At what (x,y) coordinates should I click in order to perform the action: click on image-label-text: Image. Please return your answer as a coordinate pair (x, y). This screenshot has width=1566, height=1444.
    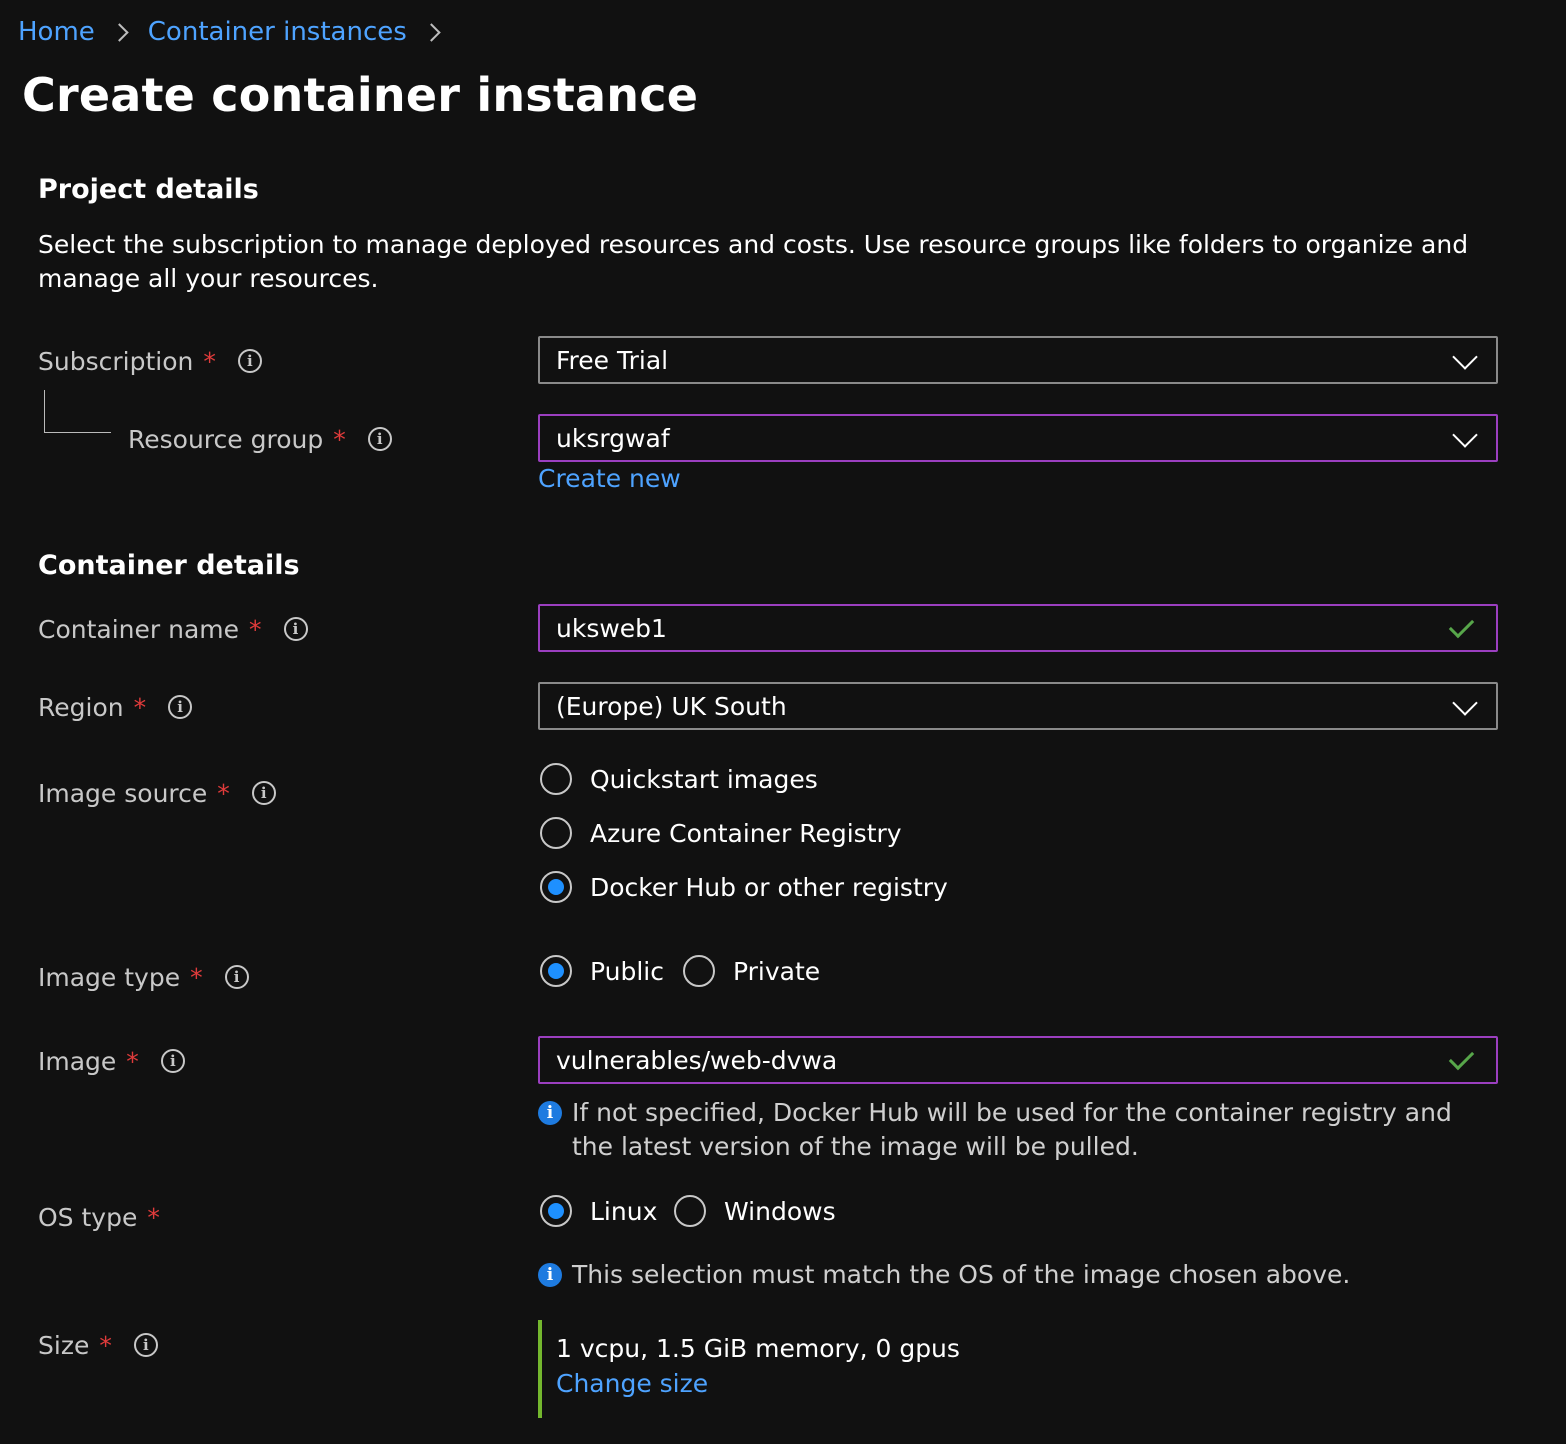
    Looking at the image, I should click on (77, 1061).